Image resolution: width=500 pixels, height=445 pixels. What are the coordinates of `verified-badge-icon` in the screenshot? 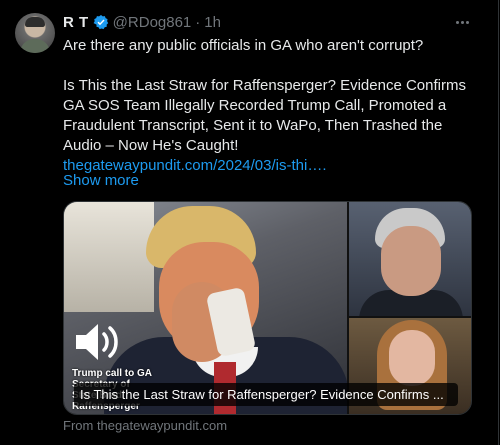 It's located at (100, 22).